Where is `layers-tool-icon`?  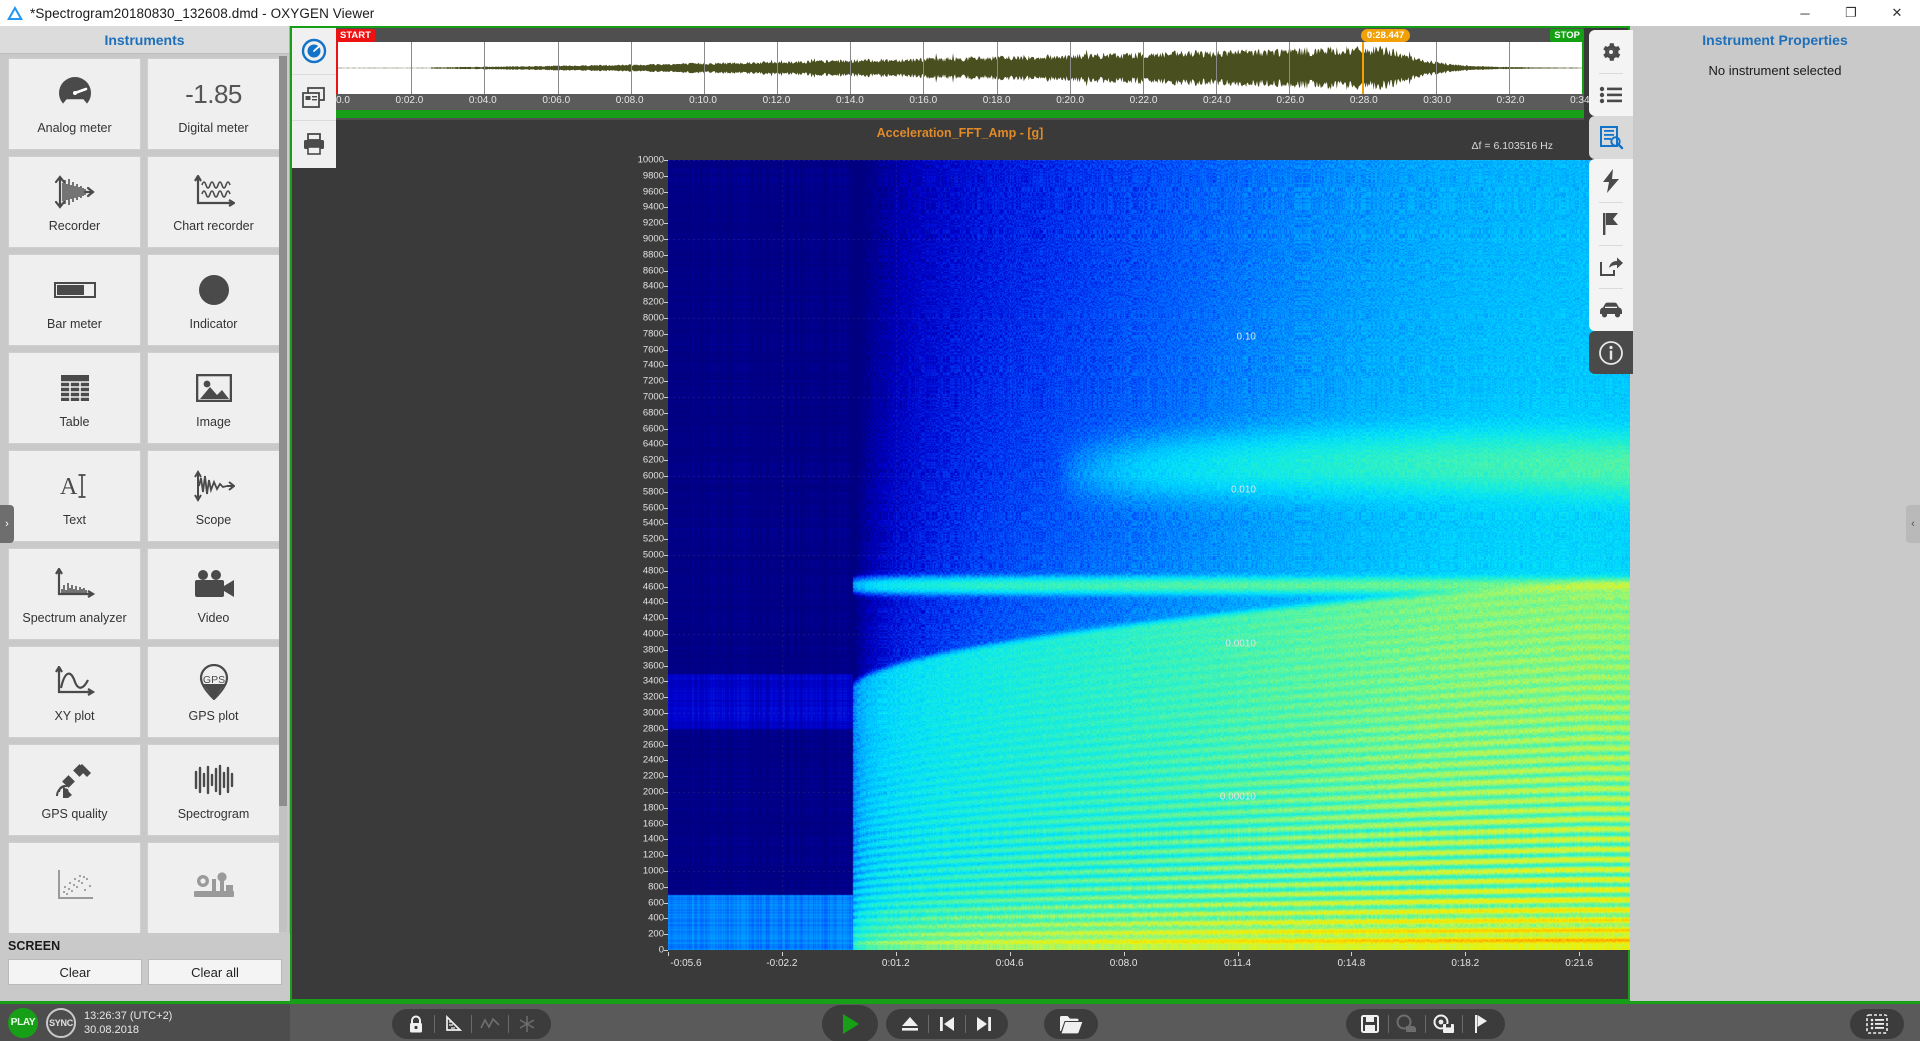
layers-tool-icon is located at coordinates (314, 97).